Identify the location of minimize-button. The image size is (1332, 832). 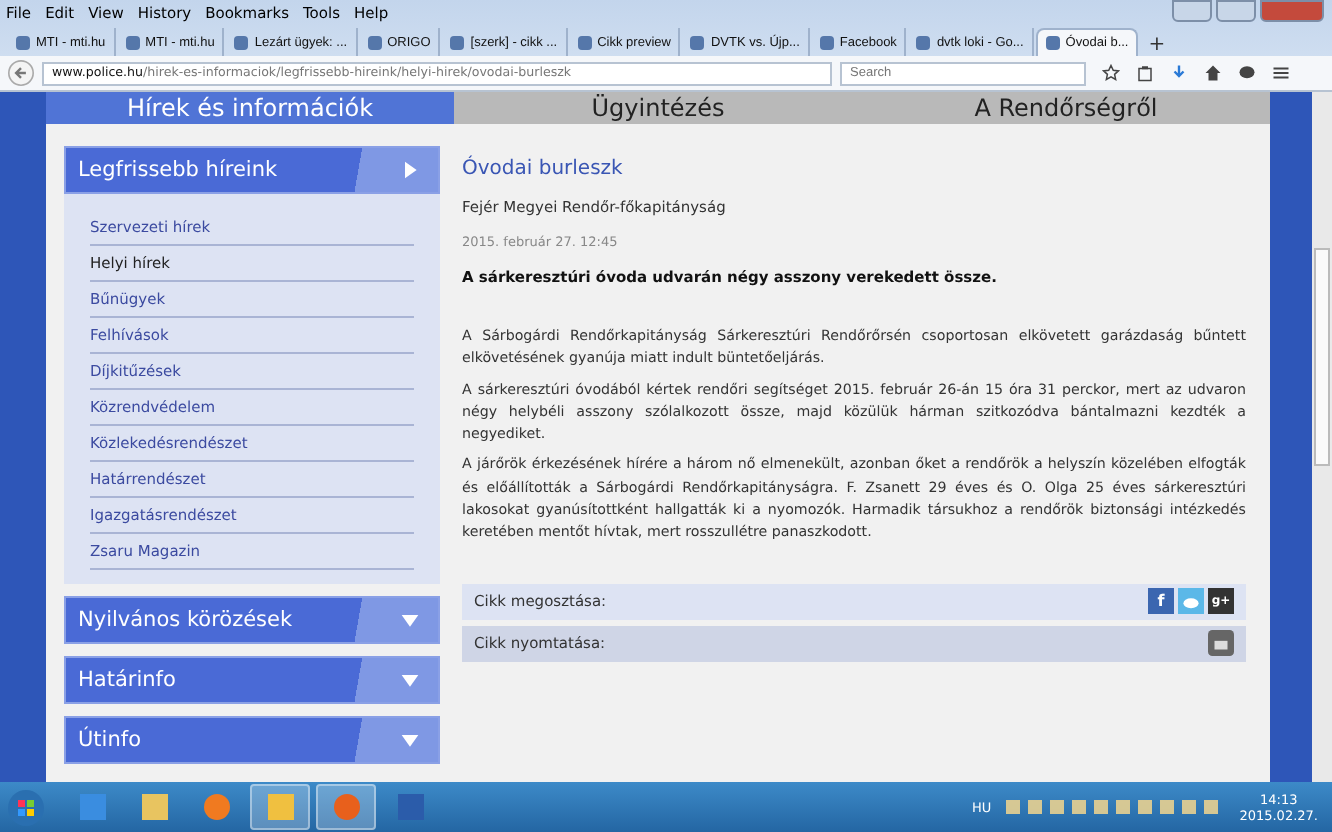
(1192, 11).